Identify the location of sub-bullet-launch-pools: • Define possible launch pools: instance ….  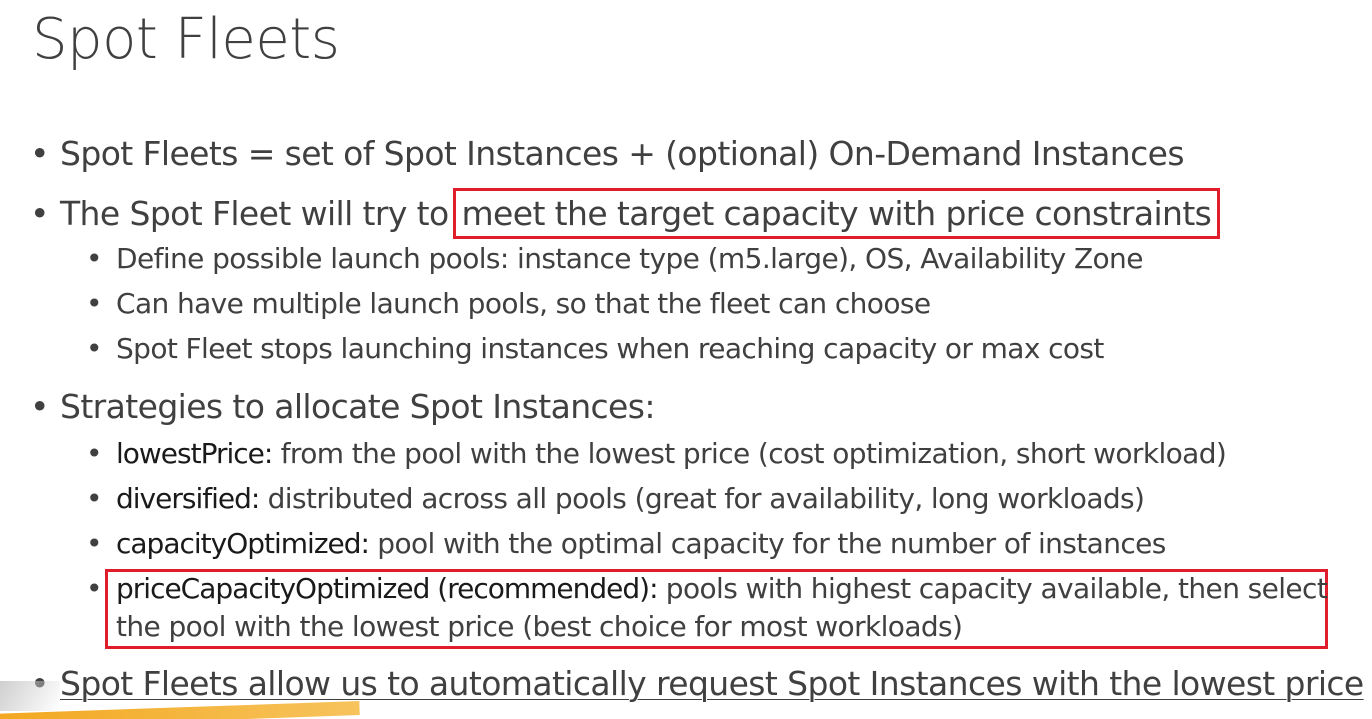
(614, 259).